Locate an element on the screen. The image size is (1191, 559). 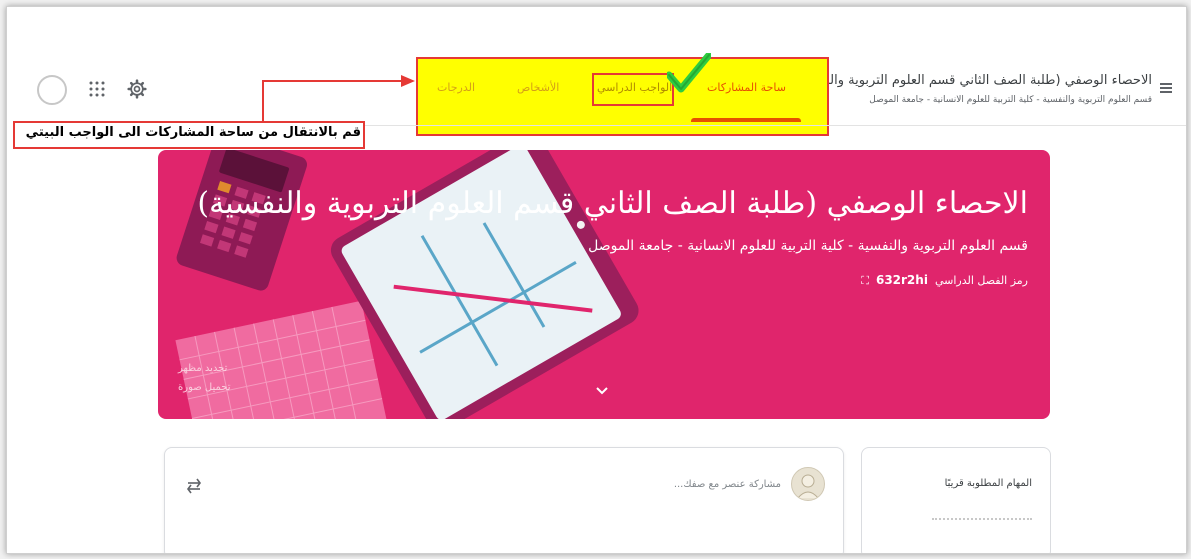
active-tab-indicator is located at coordinates (746, 120).